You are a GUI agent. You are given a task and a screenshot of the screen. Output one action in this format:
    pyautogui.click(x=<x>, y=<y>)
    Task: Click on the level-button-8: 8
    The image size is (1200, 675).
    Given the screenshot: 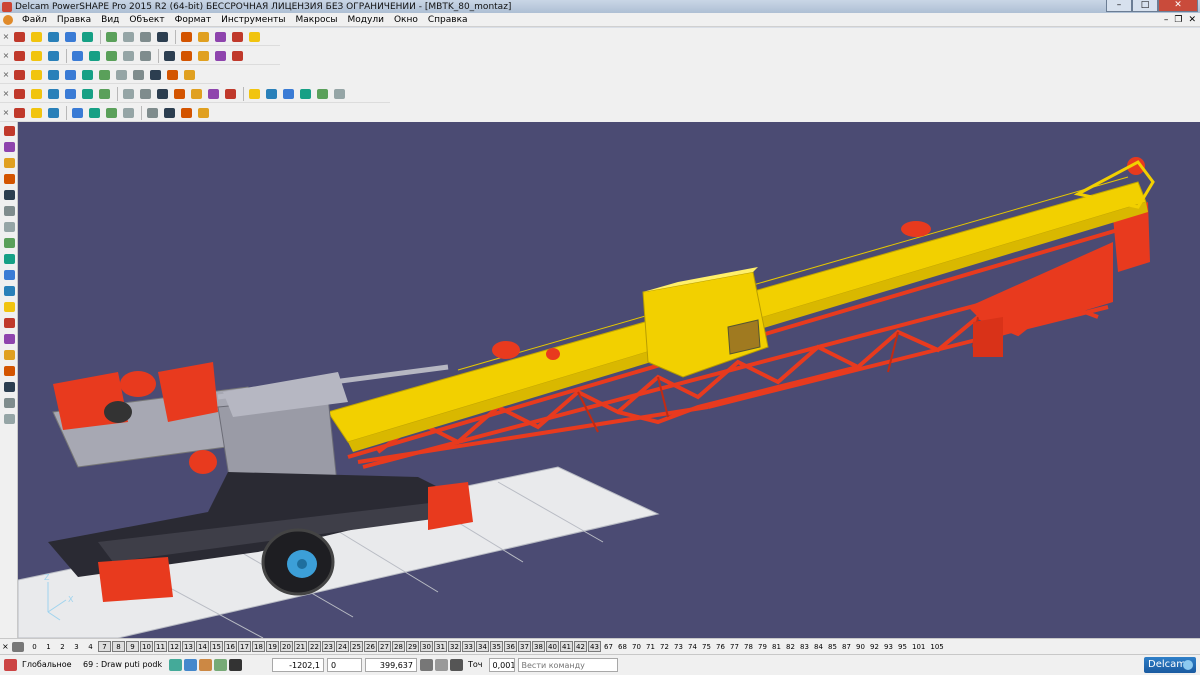 What is the action you would take?
    pyautogui.click(x=118, y=646)
    